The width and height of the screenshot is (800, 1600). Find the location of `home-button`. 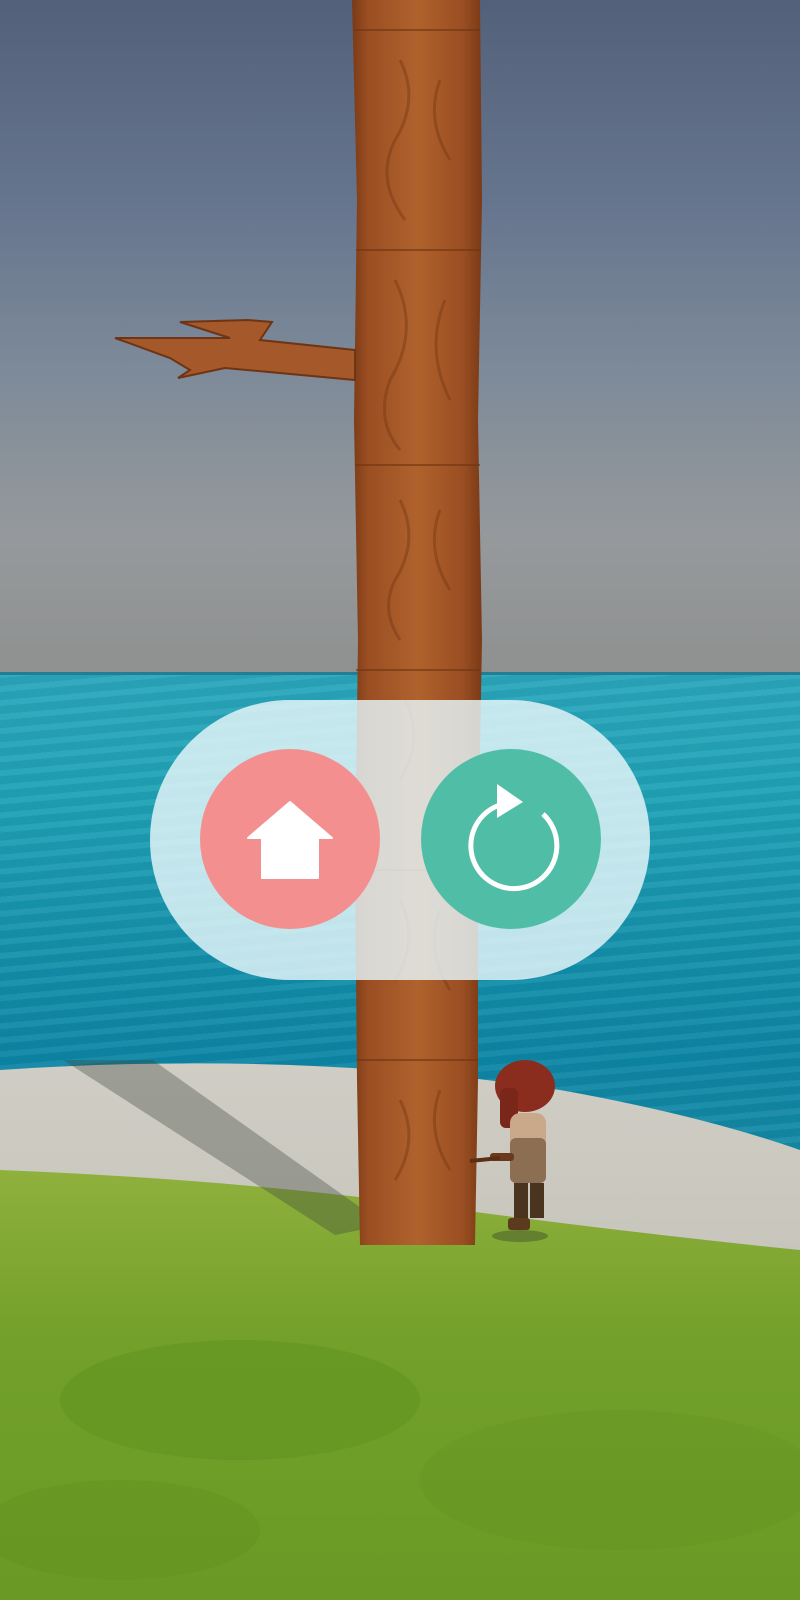

home-button is located at coordinates (290, 839).